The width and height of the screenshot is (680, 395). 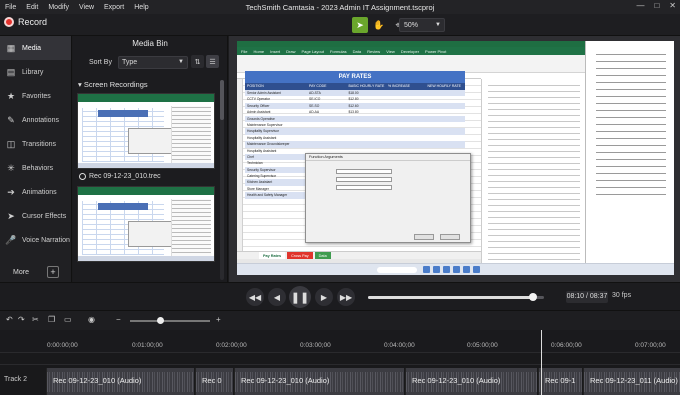 I want to click on timeline-zoom-slider, so click(x=170, y=320).